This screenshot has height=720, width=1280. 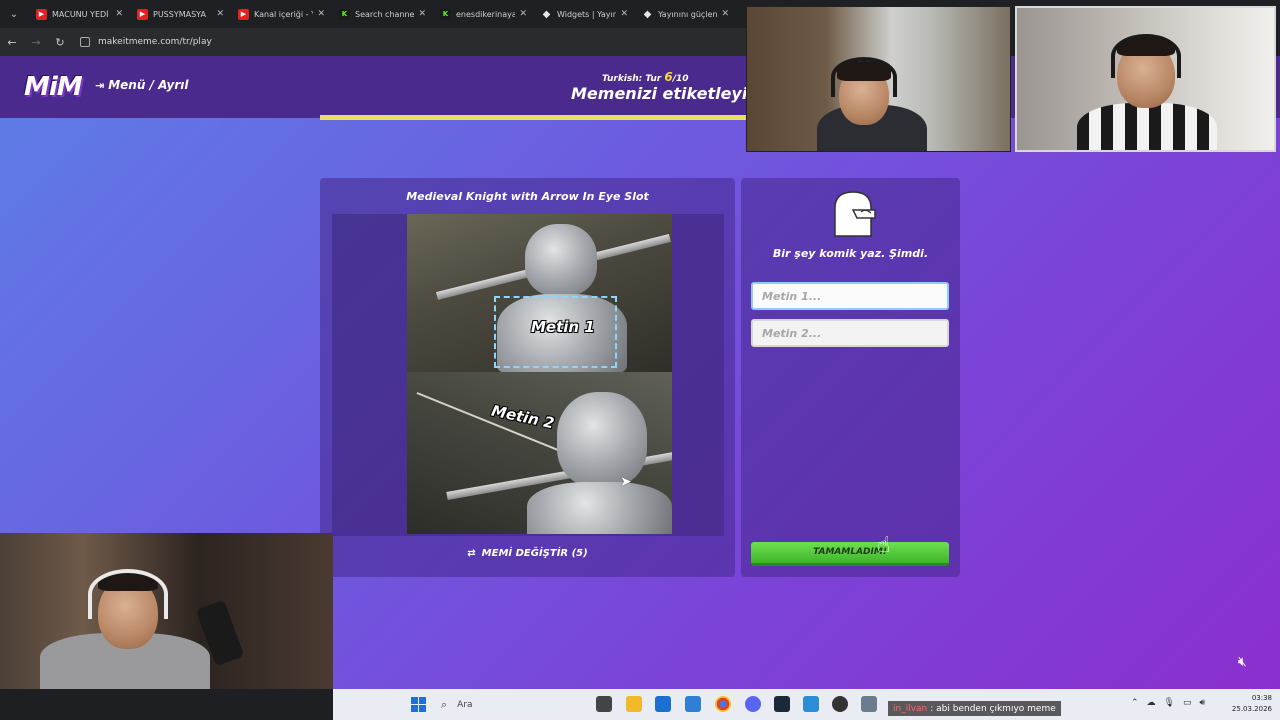 I want to click on tab-title: PUSSYMASYA, so click(x=179, y=14).